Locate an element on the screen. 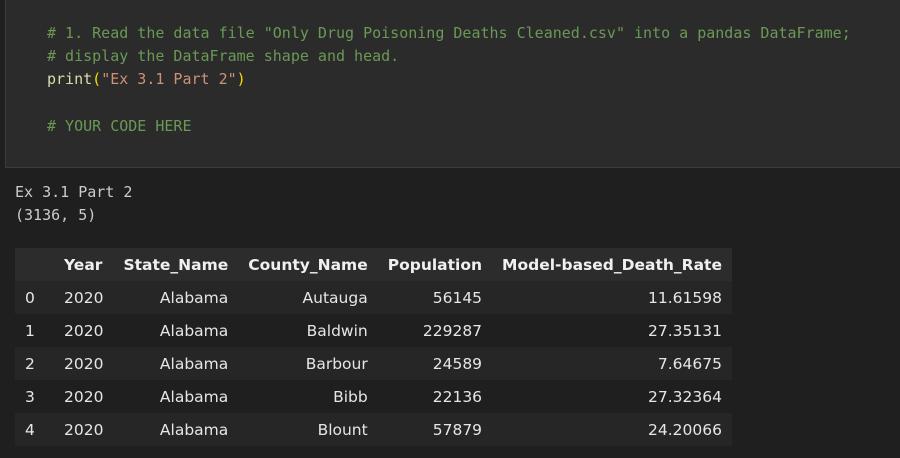  cell-county-name: Bibb is located at coordinates (350, 396).